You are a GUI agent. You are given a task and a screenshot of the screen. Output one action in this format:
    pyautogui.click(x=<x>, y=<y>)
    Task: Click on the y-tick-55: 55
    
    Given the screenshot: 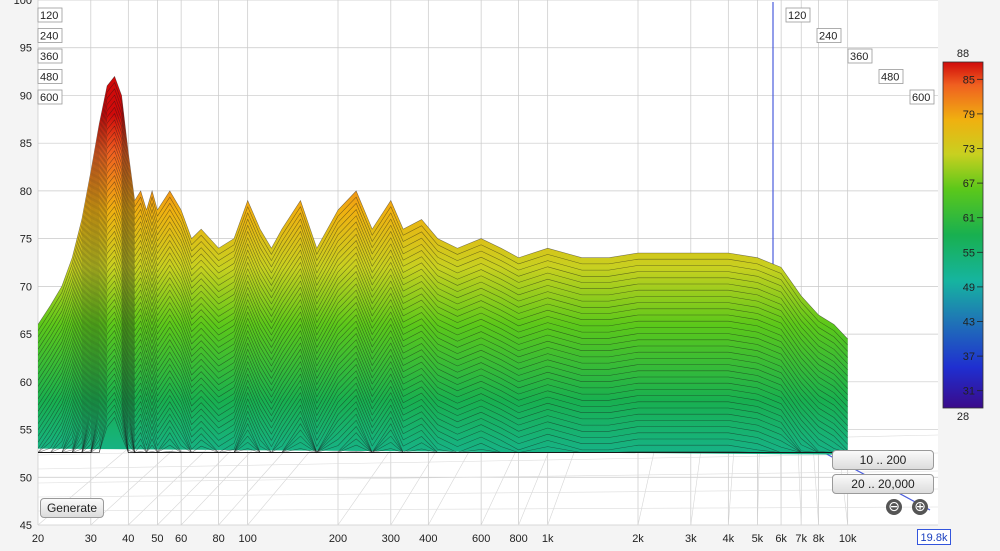 What is the action you would take?
    pyautogui.click(x=26, y=431)
    